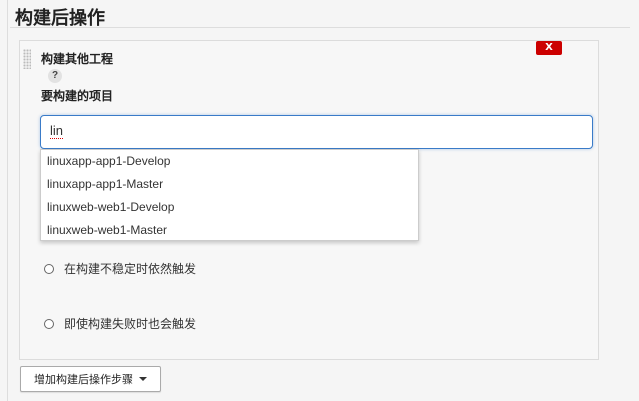 This screenshot has width=639, height=401. What do you see at coordinates (229, 230) in the screenshot?
I see `autocomplete-item: linuxweb-web1-Master` at bounding box center [229, 230].